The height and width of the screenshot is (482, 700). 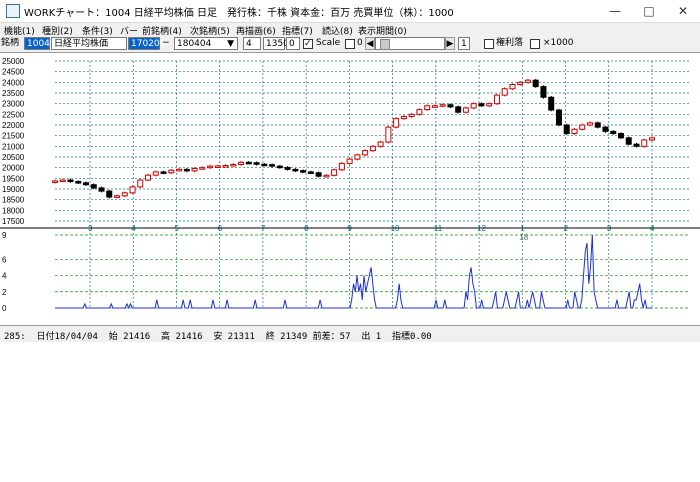 I want to click on scale-checkbox: ✓, so click(x=308, y=44).